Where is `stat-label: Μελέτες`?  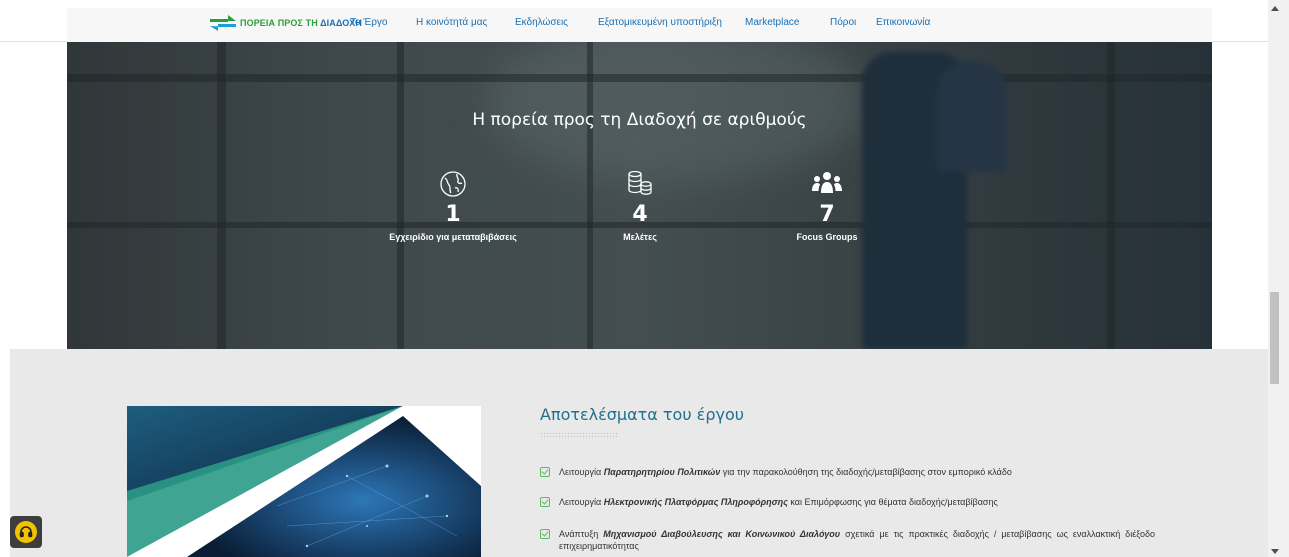
stat-label: Μελέτες is located at coordinates (640, 237).